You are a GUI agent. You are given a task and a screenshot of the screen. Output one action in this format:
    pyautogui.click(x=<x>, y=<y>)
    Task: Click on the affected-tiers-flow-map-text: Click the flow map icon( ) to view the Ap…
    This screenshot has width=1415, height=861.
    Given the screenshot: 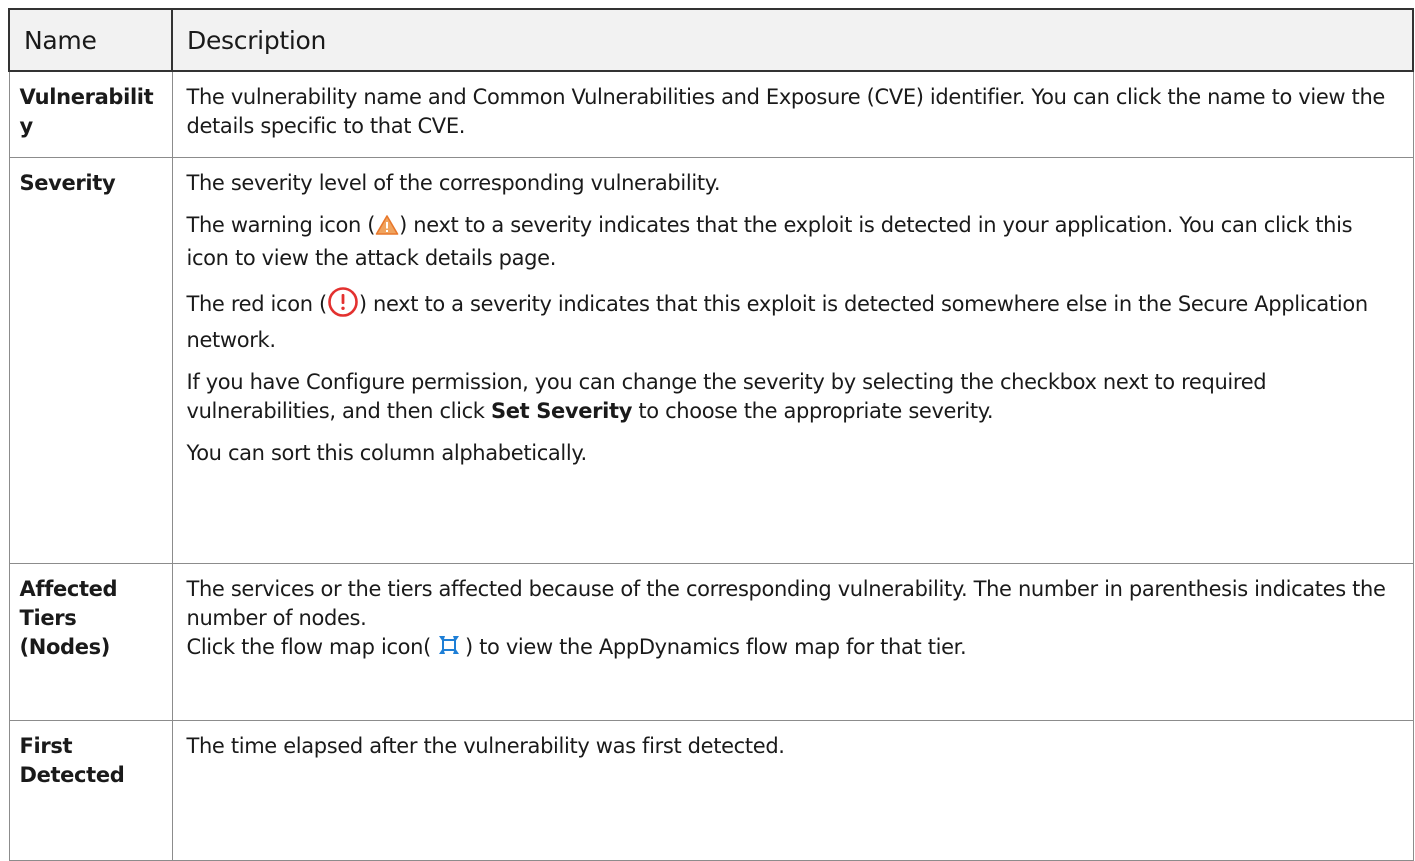 What is the action you would take?
    pyautogui.click(x=793, y=648)
    